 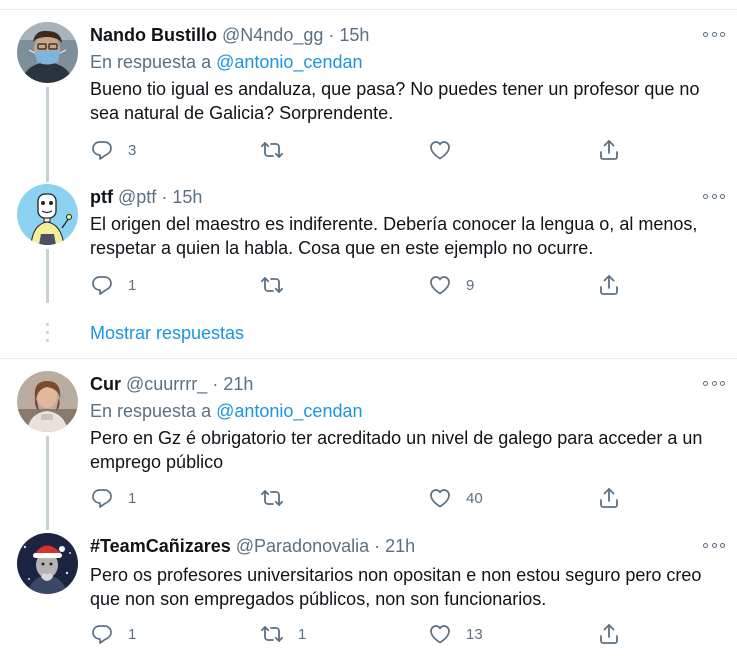 What do you see at coordinates (360, 285) in the screenshot?
I see `tweet-actions: 1 9` at bounding box center [360, 285].